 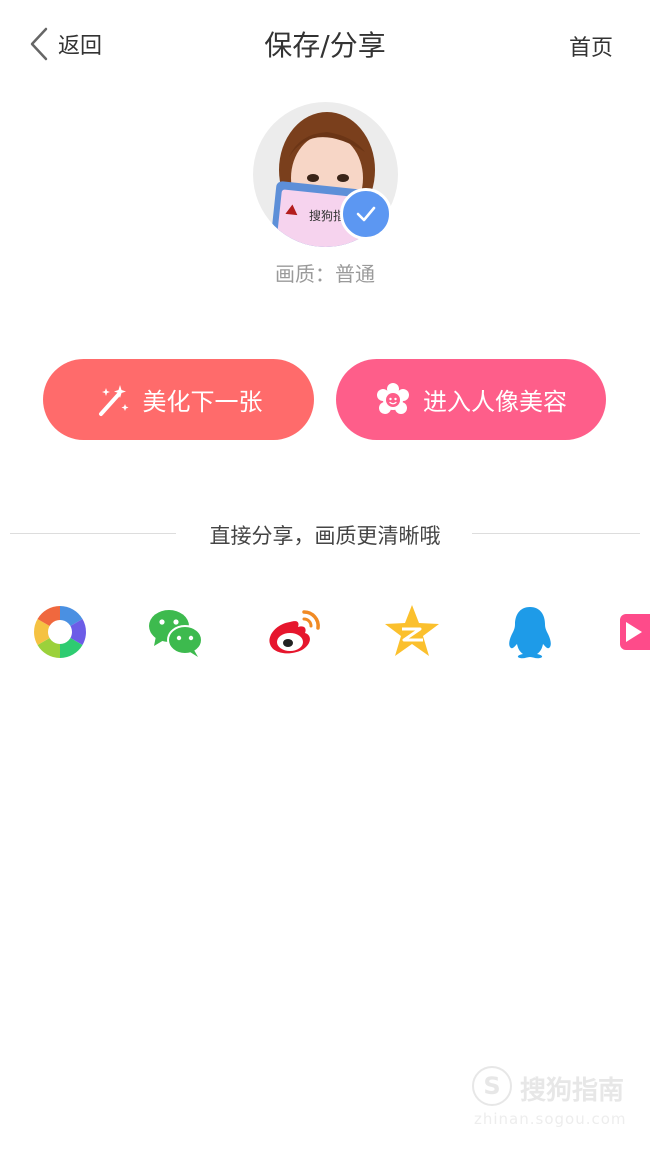 I want to click on share-qq-button, so click(x=530, y=632).